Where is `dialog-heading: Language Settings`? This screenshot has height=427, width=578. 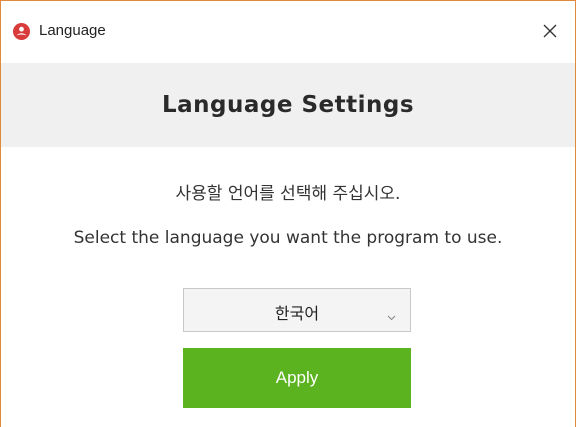 dialog-heading: Language Settings is located at coordinates (288, 105).